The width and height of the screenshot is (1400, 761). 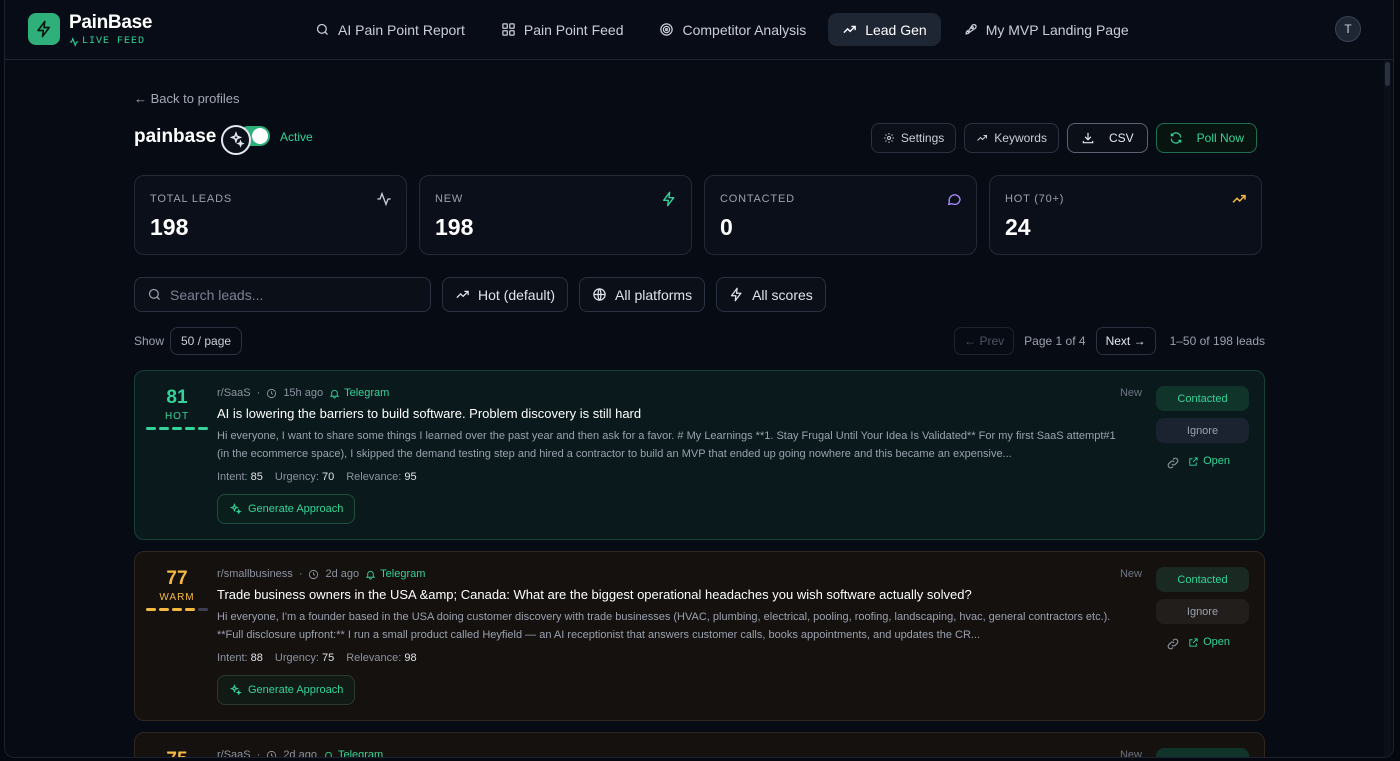 I want to click on logo-icon, so click(x=44, y=29).